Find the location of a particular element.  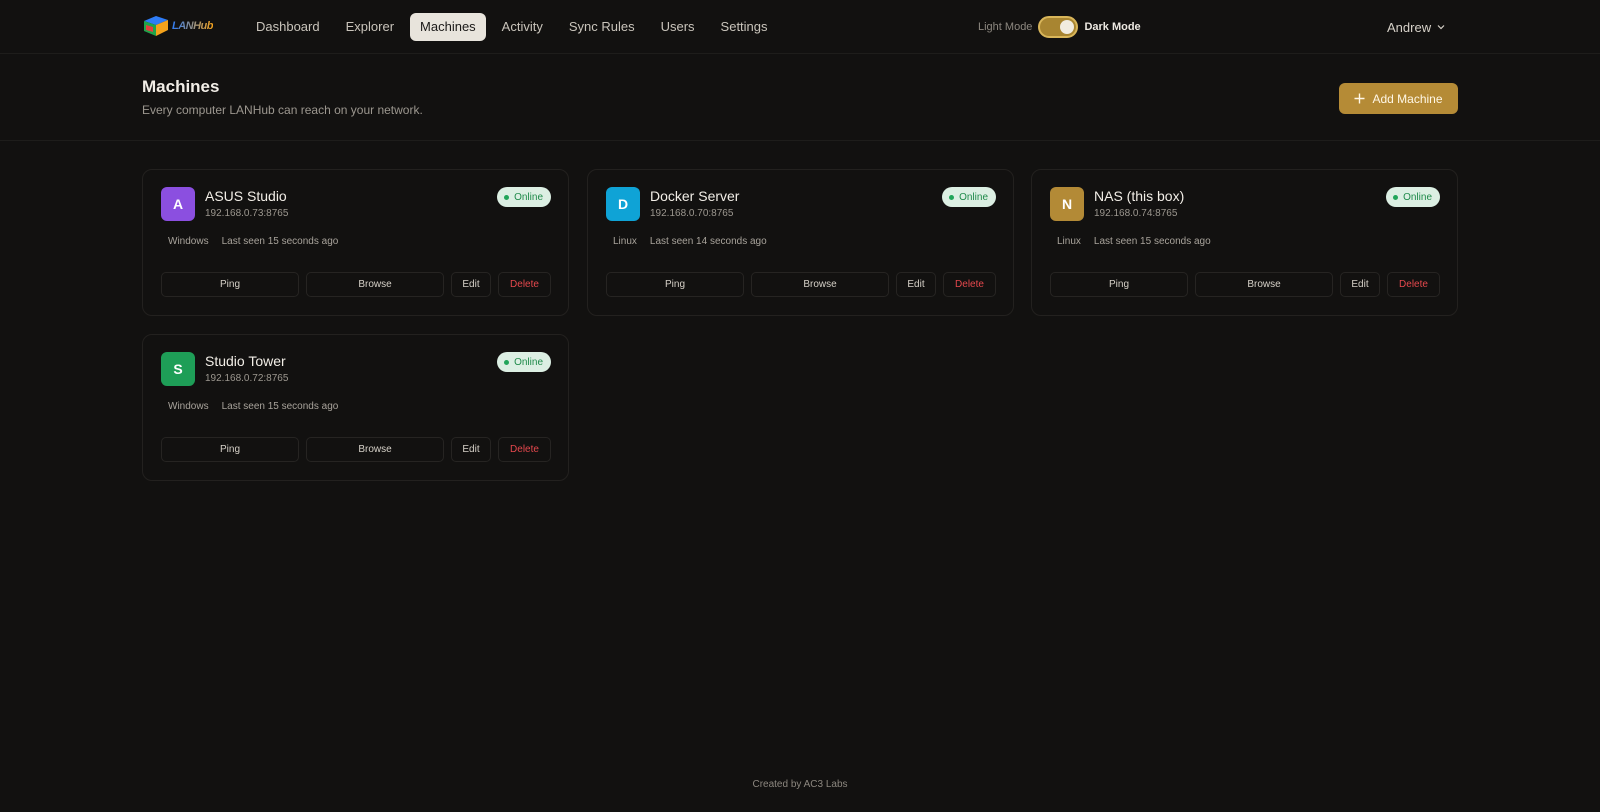

user-name: Andrew is located at coordinates (1409, 27).